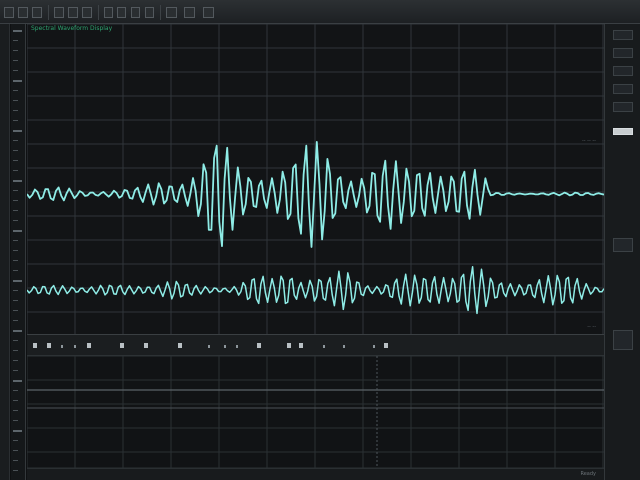 This screenshot has height=480, width=640. What do you see at coordinates (23, 12) in the screenshot?
I see `open-icon` at bounding box center [23, 12].